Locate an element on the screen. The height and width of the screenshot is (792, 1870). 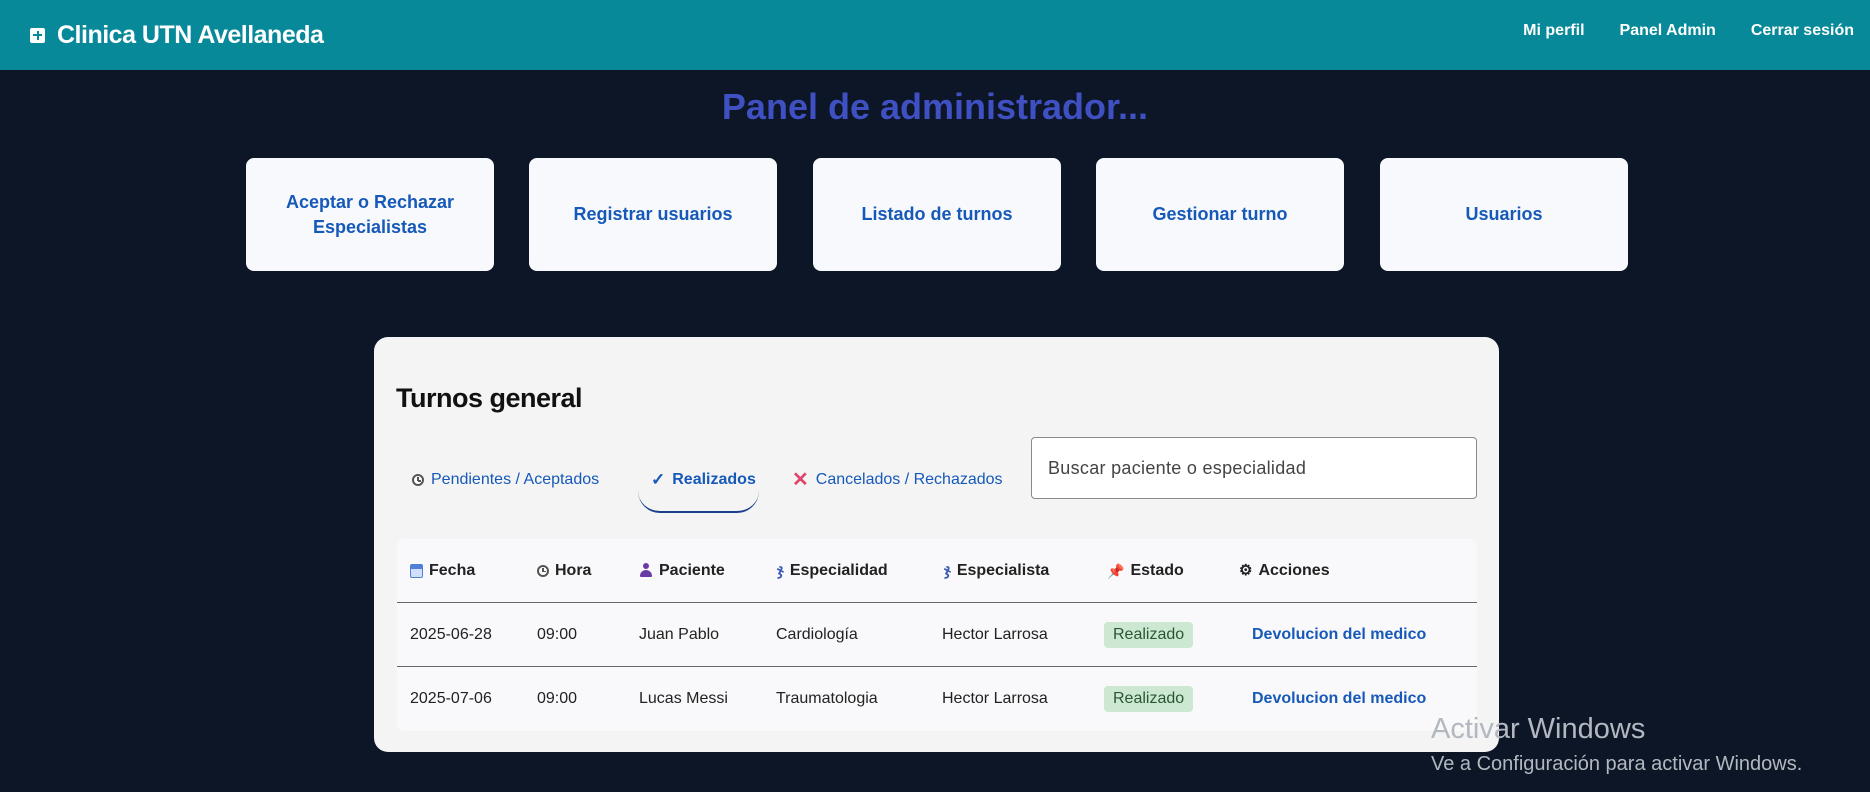
card-appointments-list: Listado de turnos is located at coordinates (937, 214).